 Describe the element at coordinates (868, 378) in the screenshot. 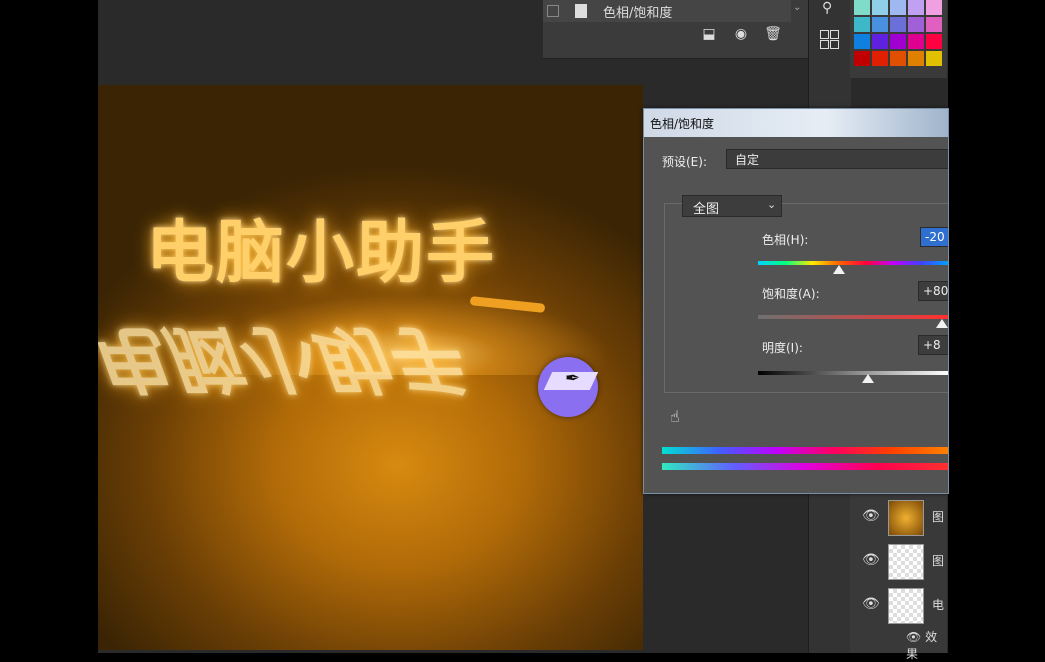

I see `lightness-slider-handle` at that location.